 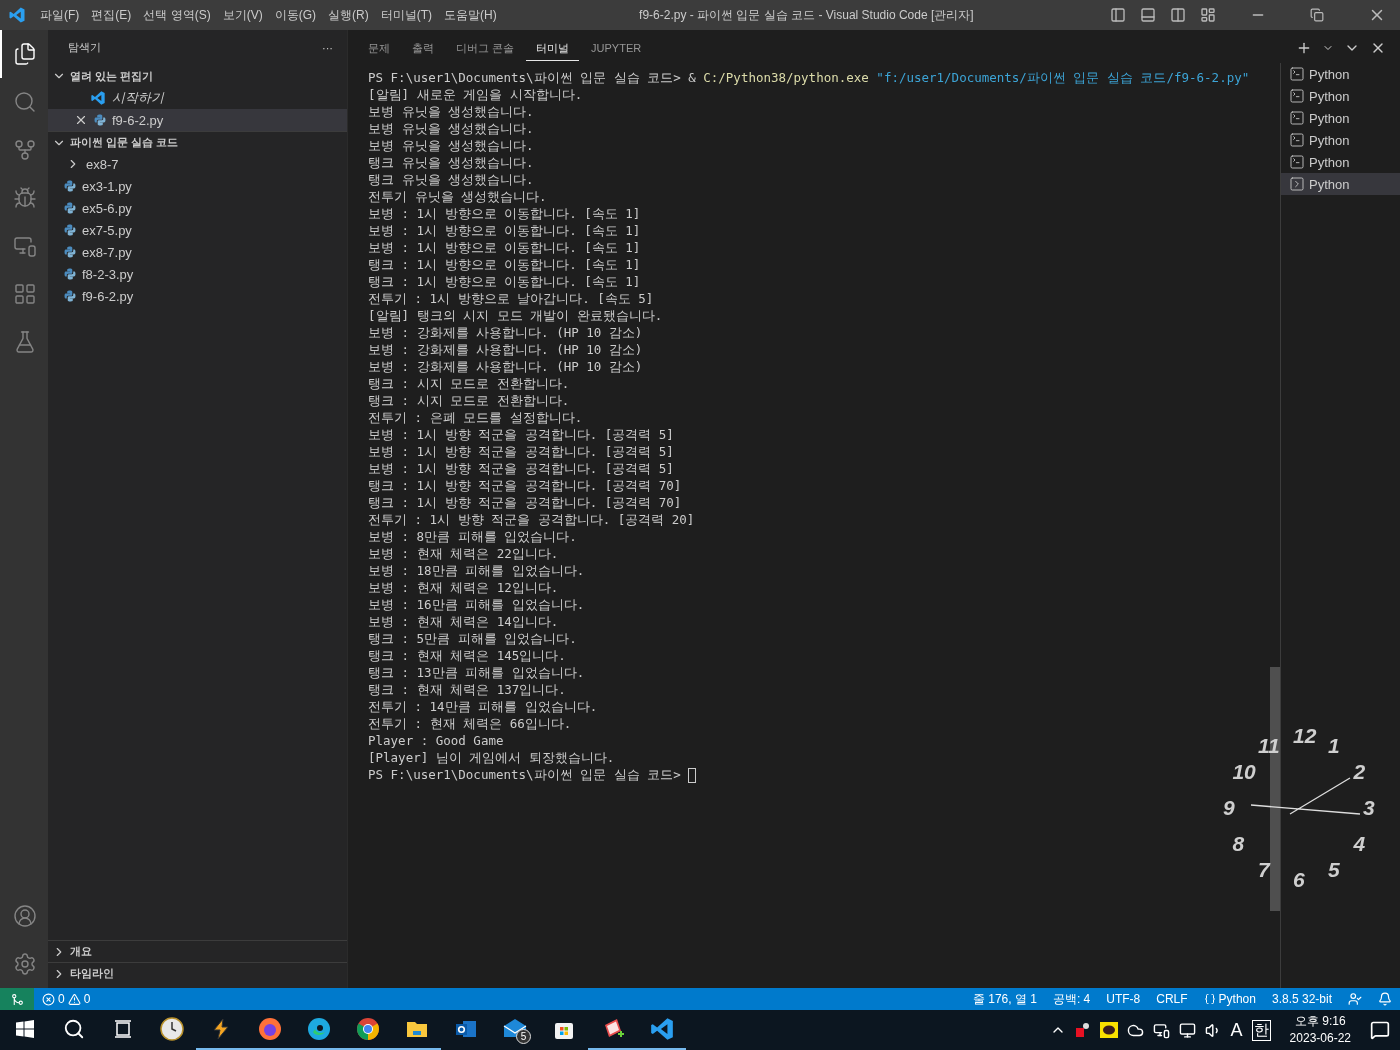 What do you see at coordinates (197, 186) in the screenshot?
I see `file-item: ex3-1.py` at bounding box center [197, 186].